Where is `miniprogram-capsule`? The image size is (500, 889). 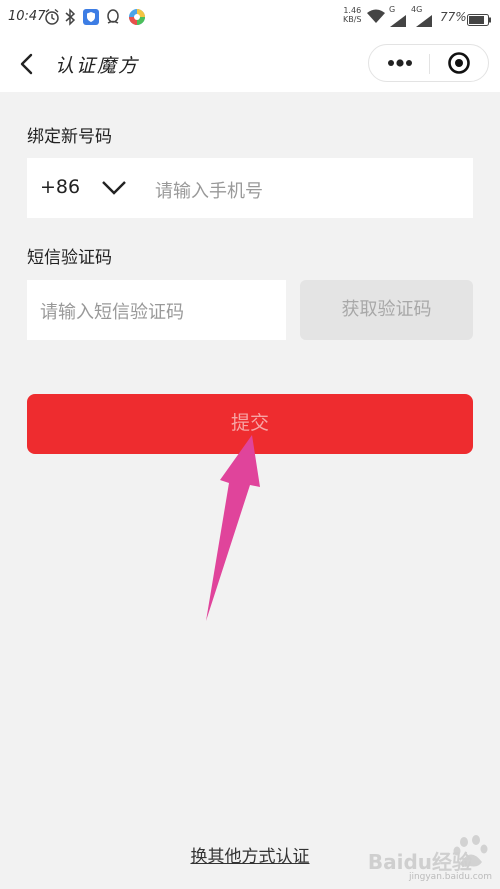 miniprogram-capsule is located at coordinates (428, 63).